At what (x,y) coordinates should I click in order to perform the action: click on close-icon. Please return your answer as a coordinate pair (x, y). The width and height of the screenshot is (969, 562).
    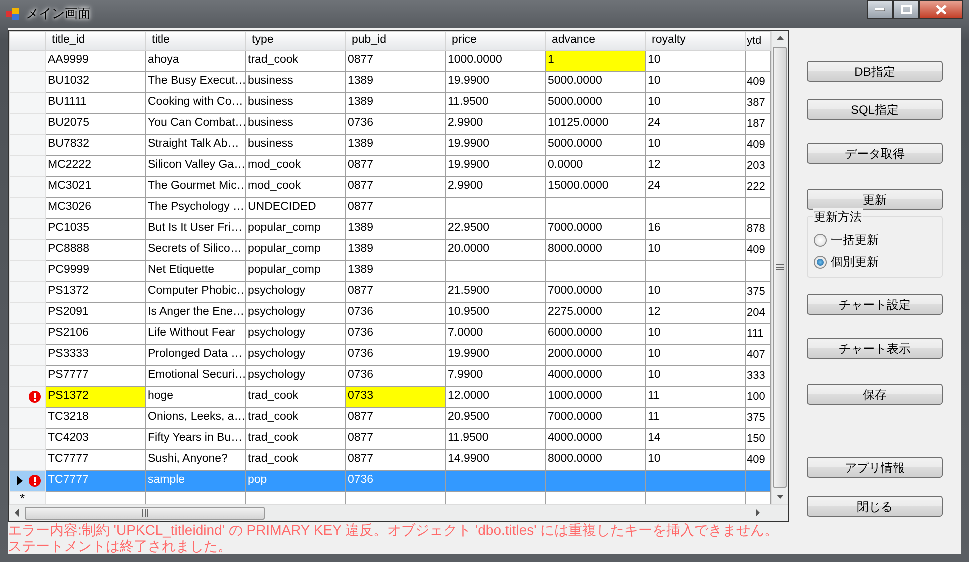
    Looking at the image, I should click on (941, 9).